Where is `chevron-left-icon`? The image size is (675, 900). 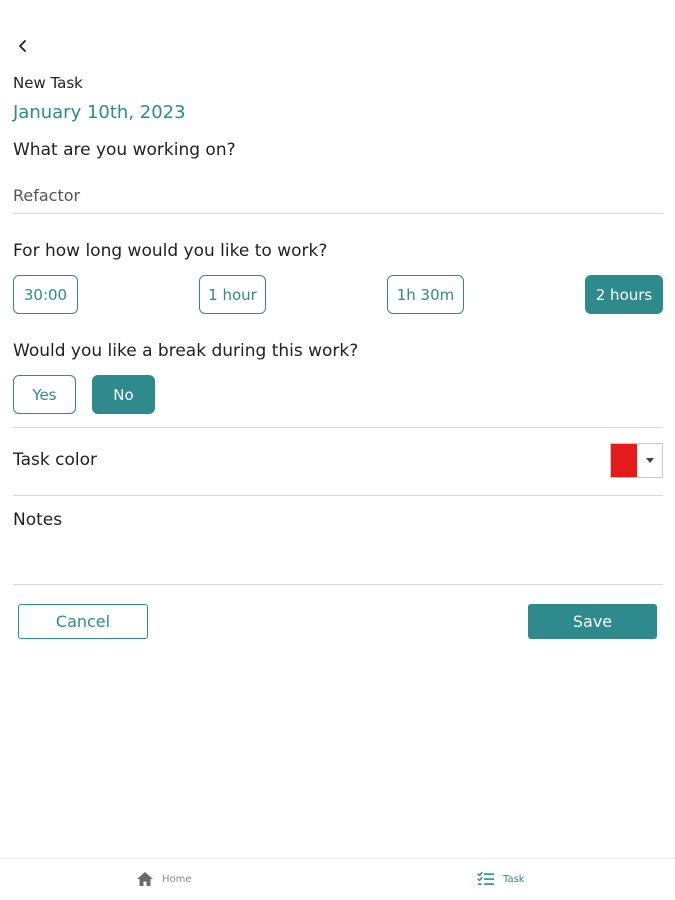 chevron-left-icon is located at coordinates (22, 46).